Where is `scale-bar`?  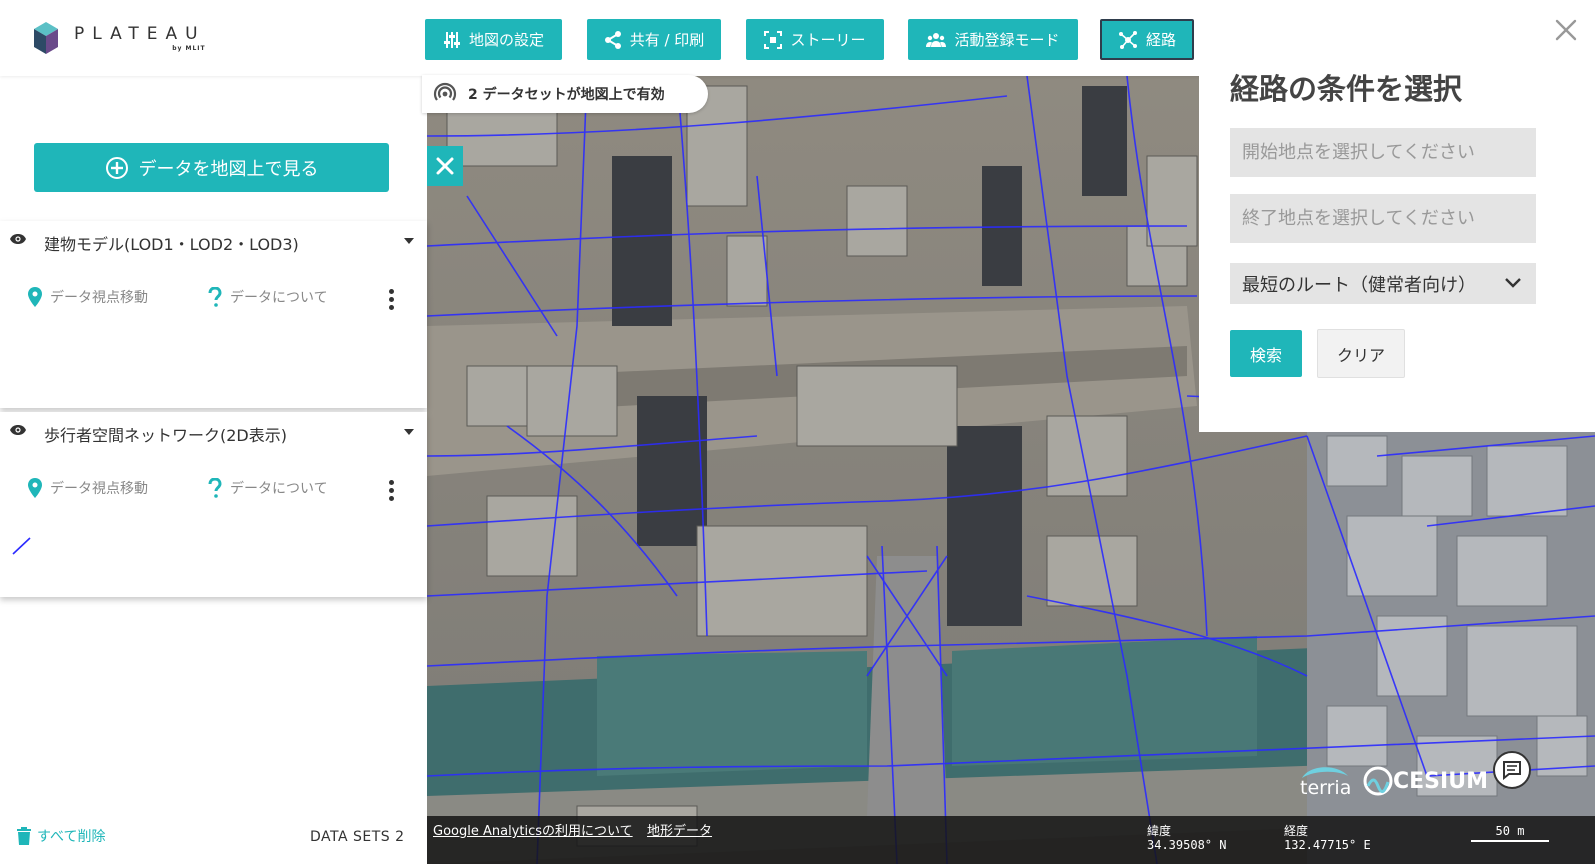
scale-bar is located at coordinates (1510, 841).